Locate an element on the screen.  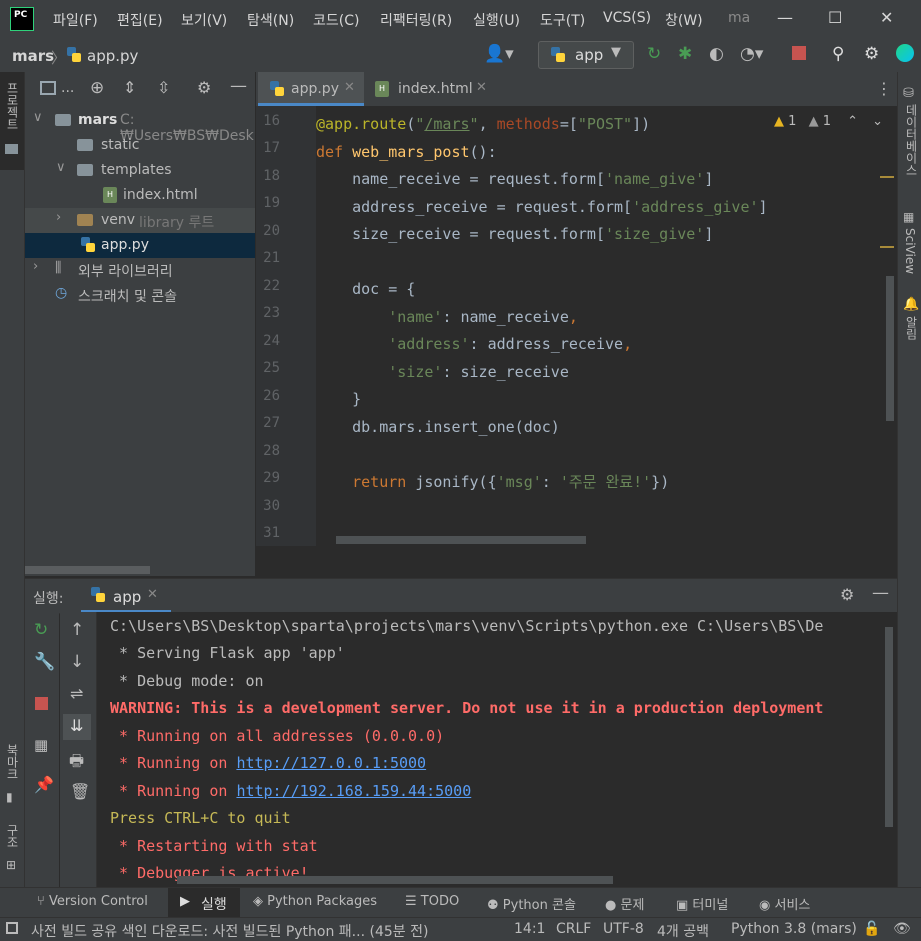
tree-item-templates: ∨ templates is located at coordinates (140, 170).